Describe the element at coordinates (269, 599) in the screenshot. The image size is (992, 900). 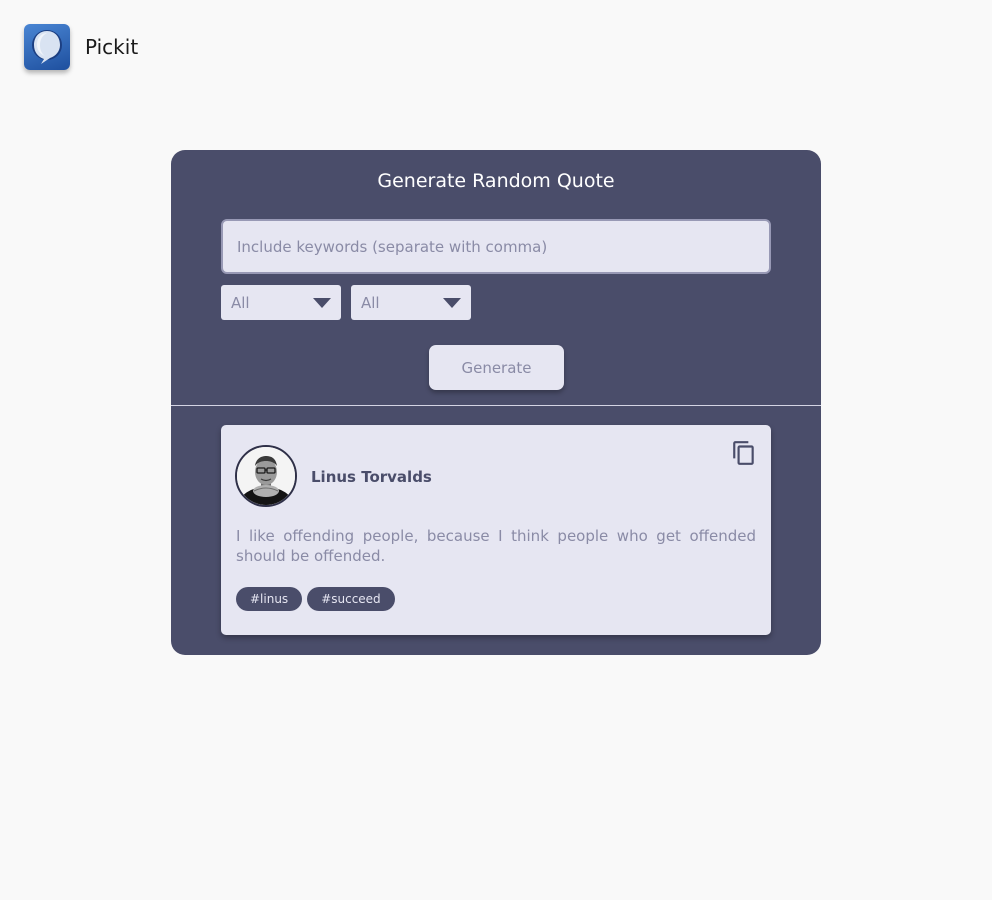
I see `tag-chip: #linus` at that location.